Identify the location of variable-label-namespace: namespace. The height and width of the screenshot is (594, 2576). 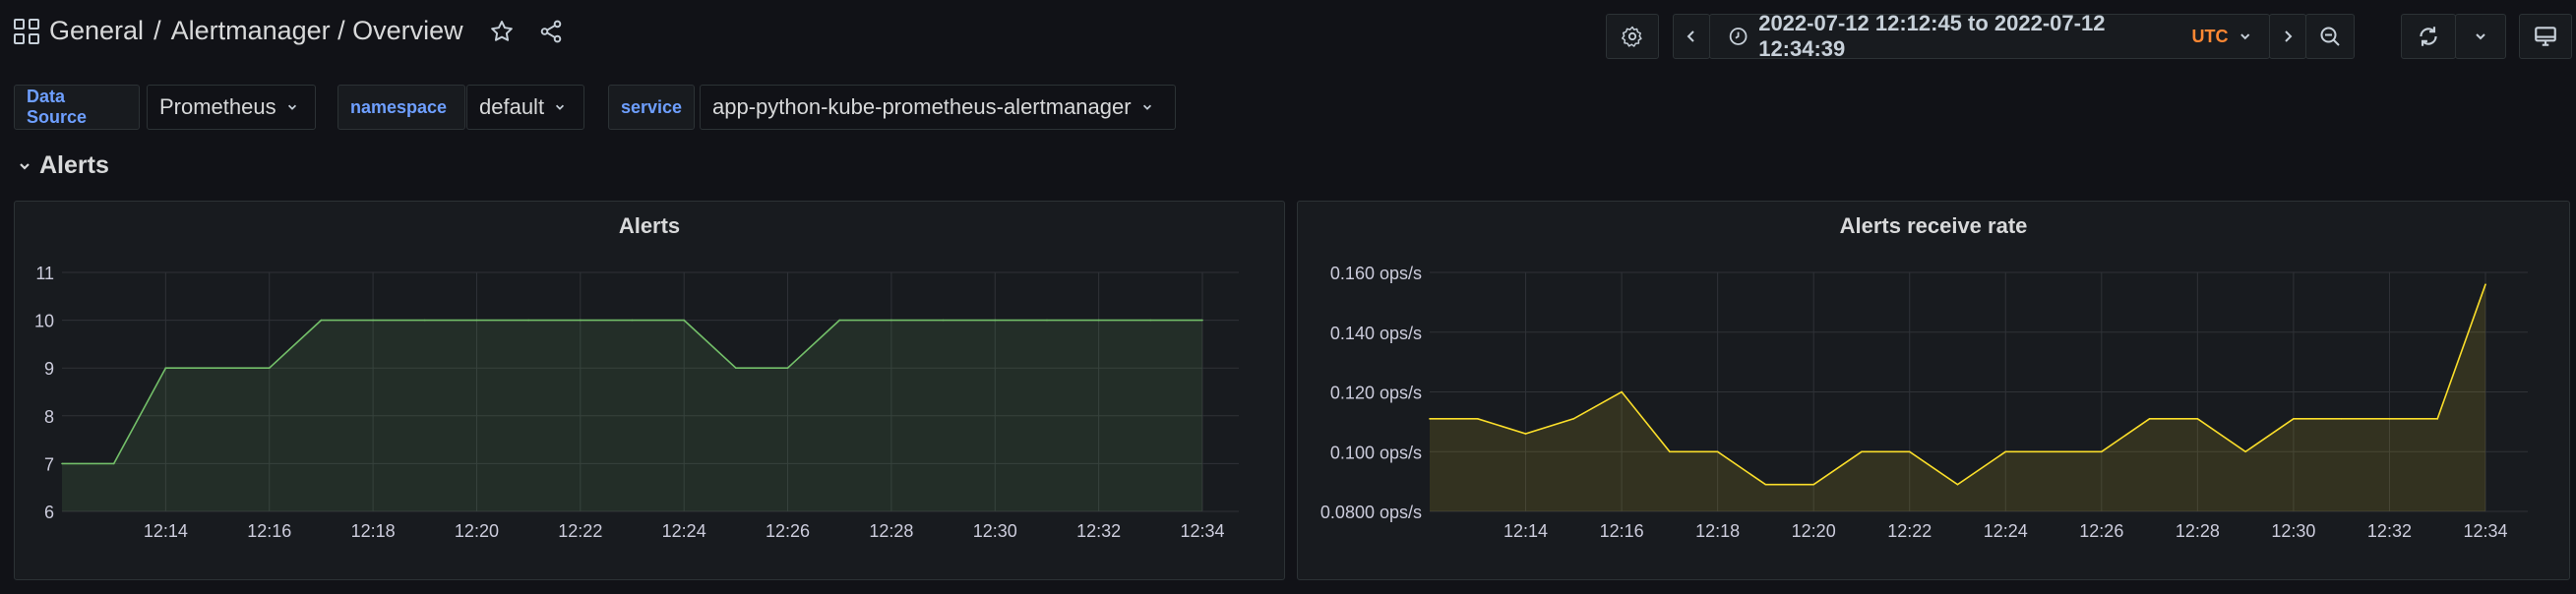
(401, 108).